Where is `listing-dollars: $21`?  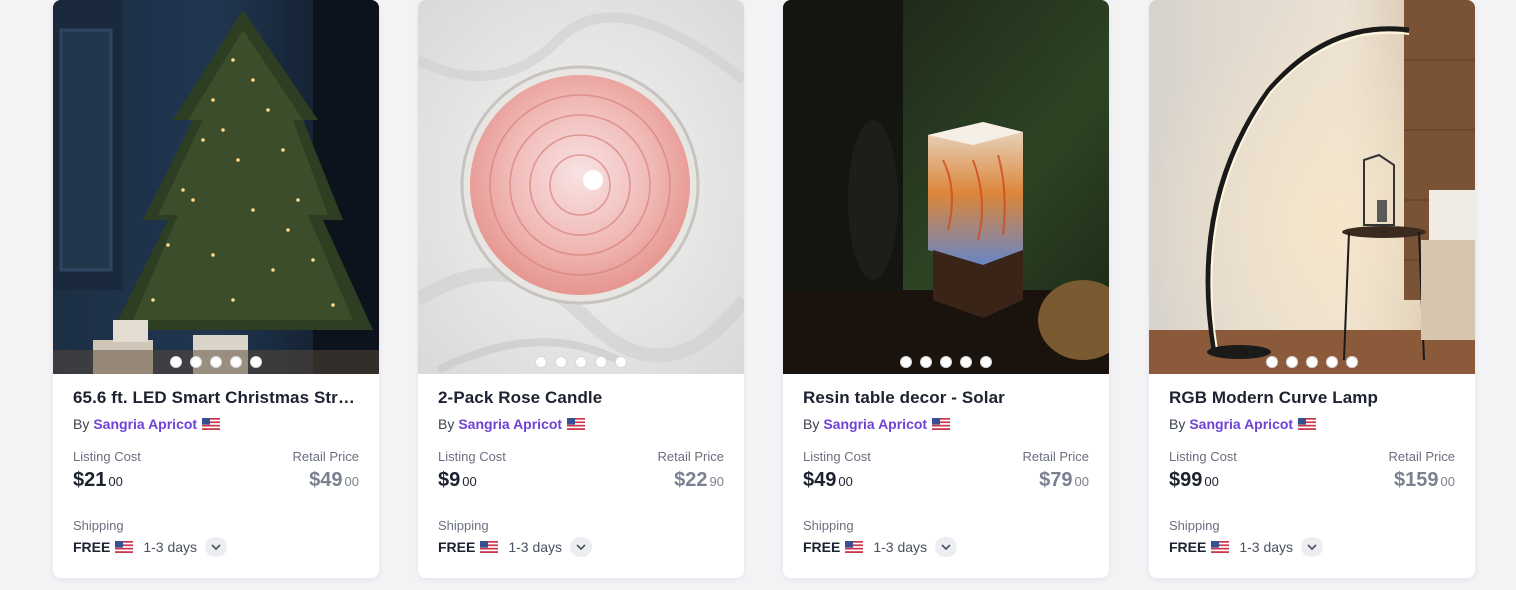
listing-dollars: $21 is located at coordinates (90, 480).